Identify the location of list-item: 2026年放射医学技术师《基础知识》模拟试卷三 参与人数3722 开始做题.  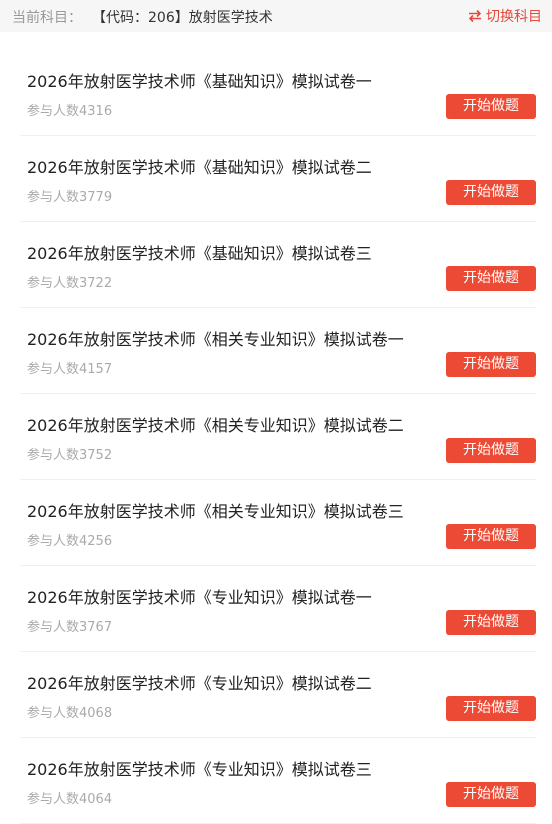
(278, 265).